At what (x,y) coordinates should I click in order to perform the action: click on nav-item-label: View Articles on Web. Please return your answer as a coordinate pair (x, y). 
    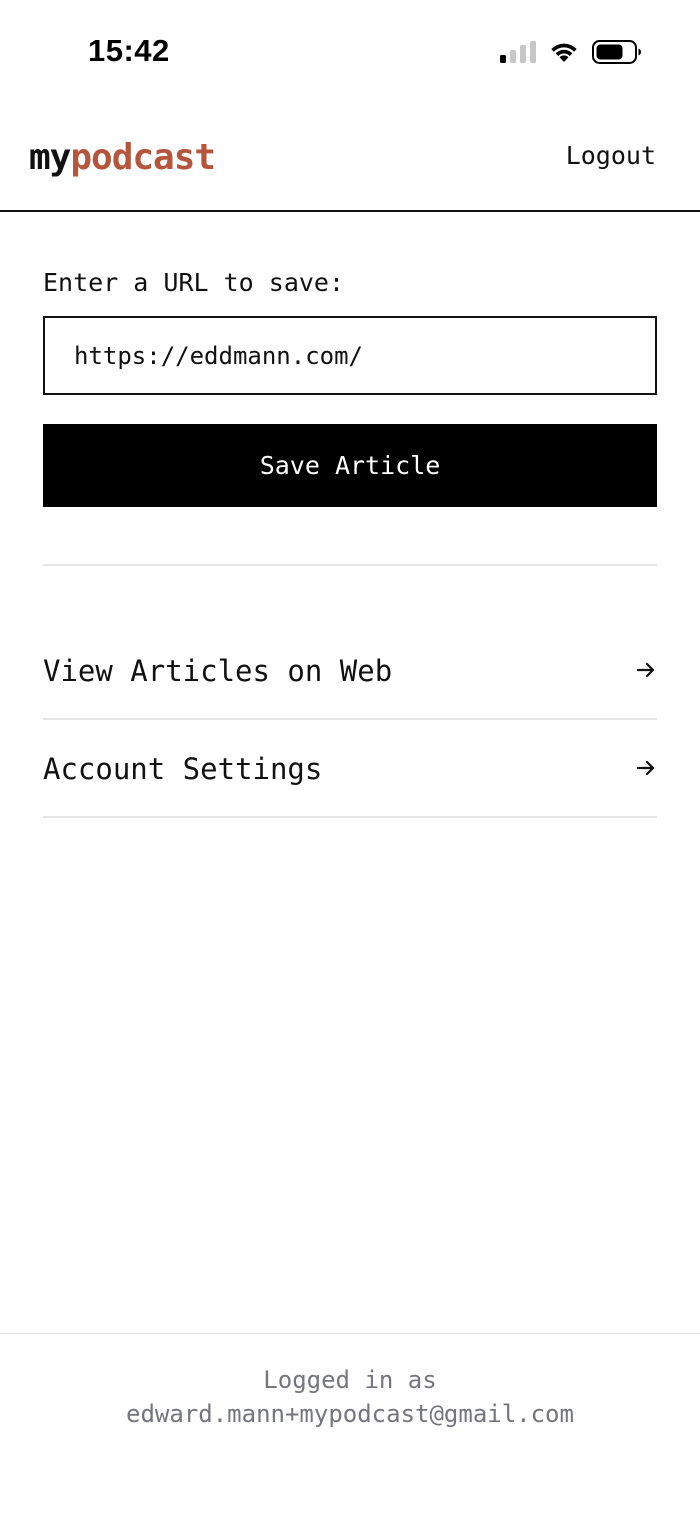
    Looking at the image, I should click on (218, 671).